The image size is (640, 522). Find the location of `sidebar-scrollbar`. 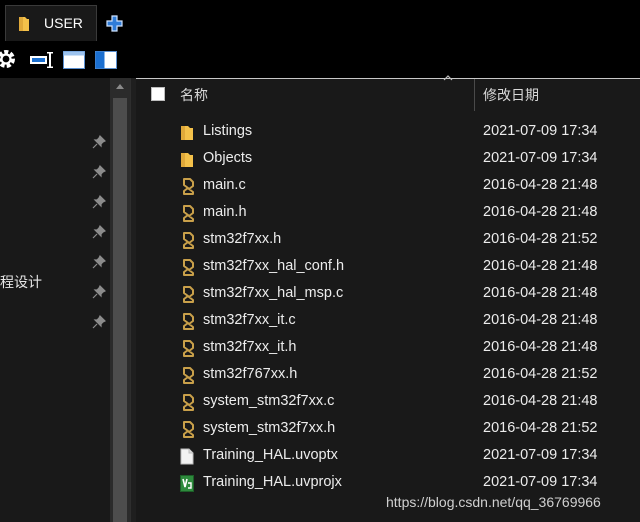

sidebar-scrollbar is located at coordinates (120, 300).